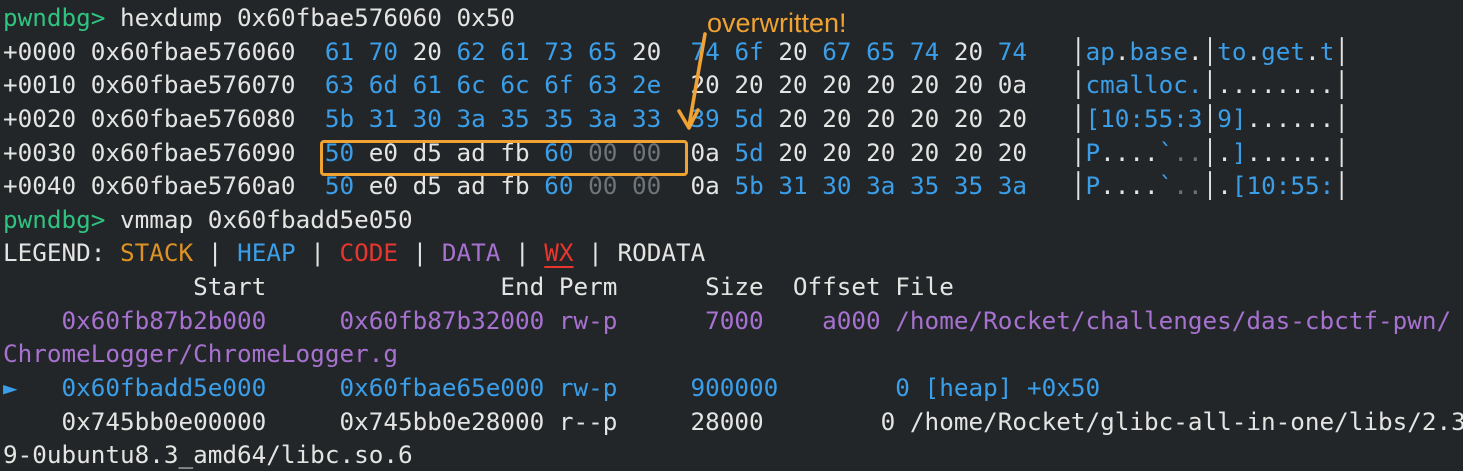 This screenshot has height=471, width=1463. I want to click on vmmap-row-libc-wrap: 9-0ubuntu8.3_amd64/libc.so.6, so click(733, 454).